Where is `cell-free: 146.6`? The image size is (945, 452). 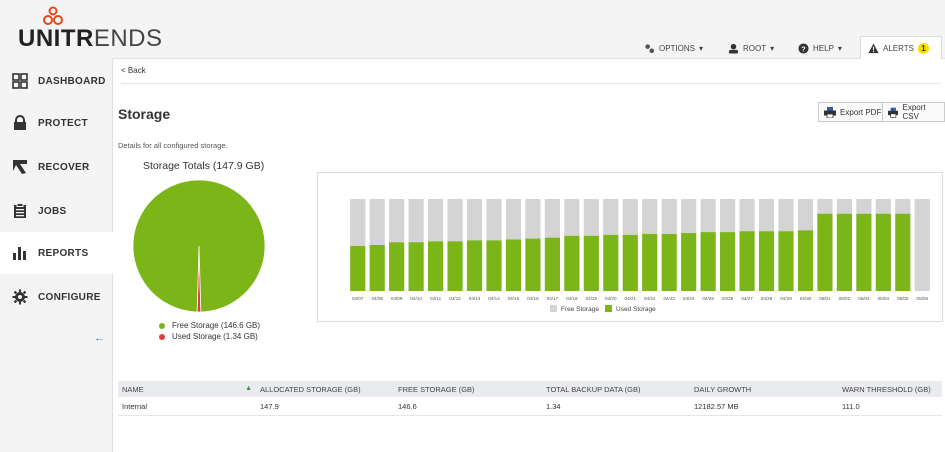
cell-free: 146.6 is located at coordinates (468, 406).